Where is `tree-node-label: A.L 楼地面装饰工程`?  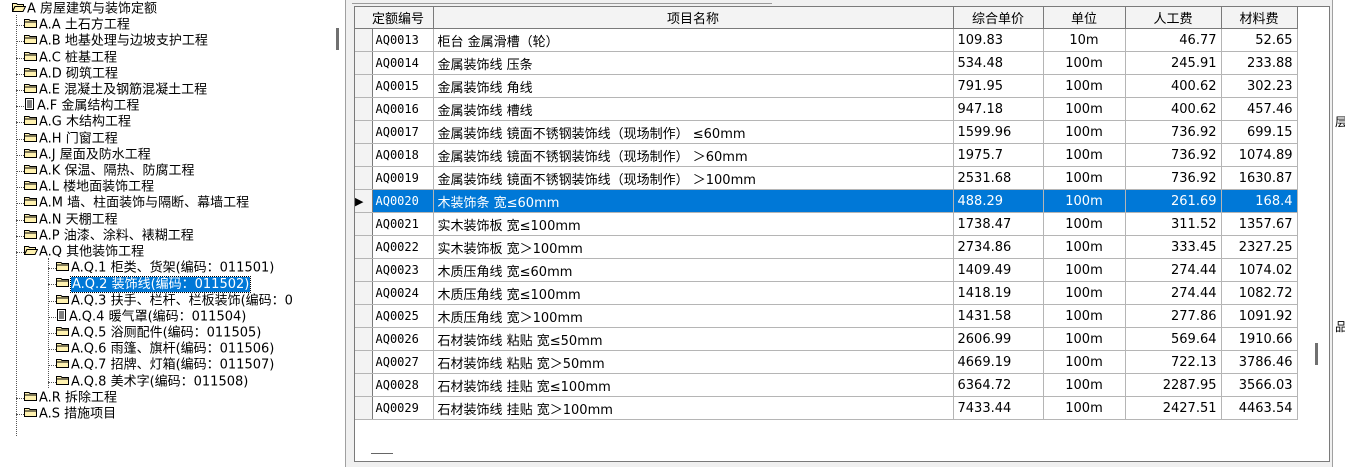 tree-node-label: A.L 楼地面装饰工程 is located at coordinates (97, 187).